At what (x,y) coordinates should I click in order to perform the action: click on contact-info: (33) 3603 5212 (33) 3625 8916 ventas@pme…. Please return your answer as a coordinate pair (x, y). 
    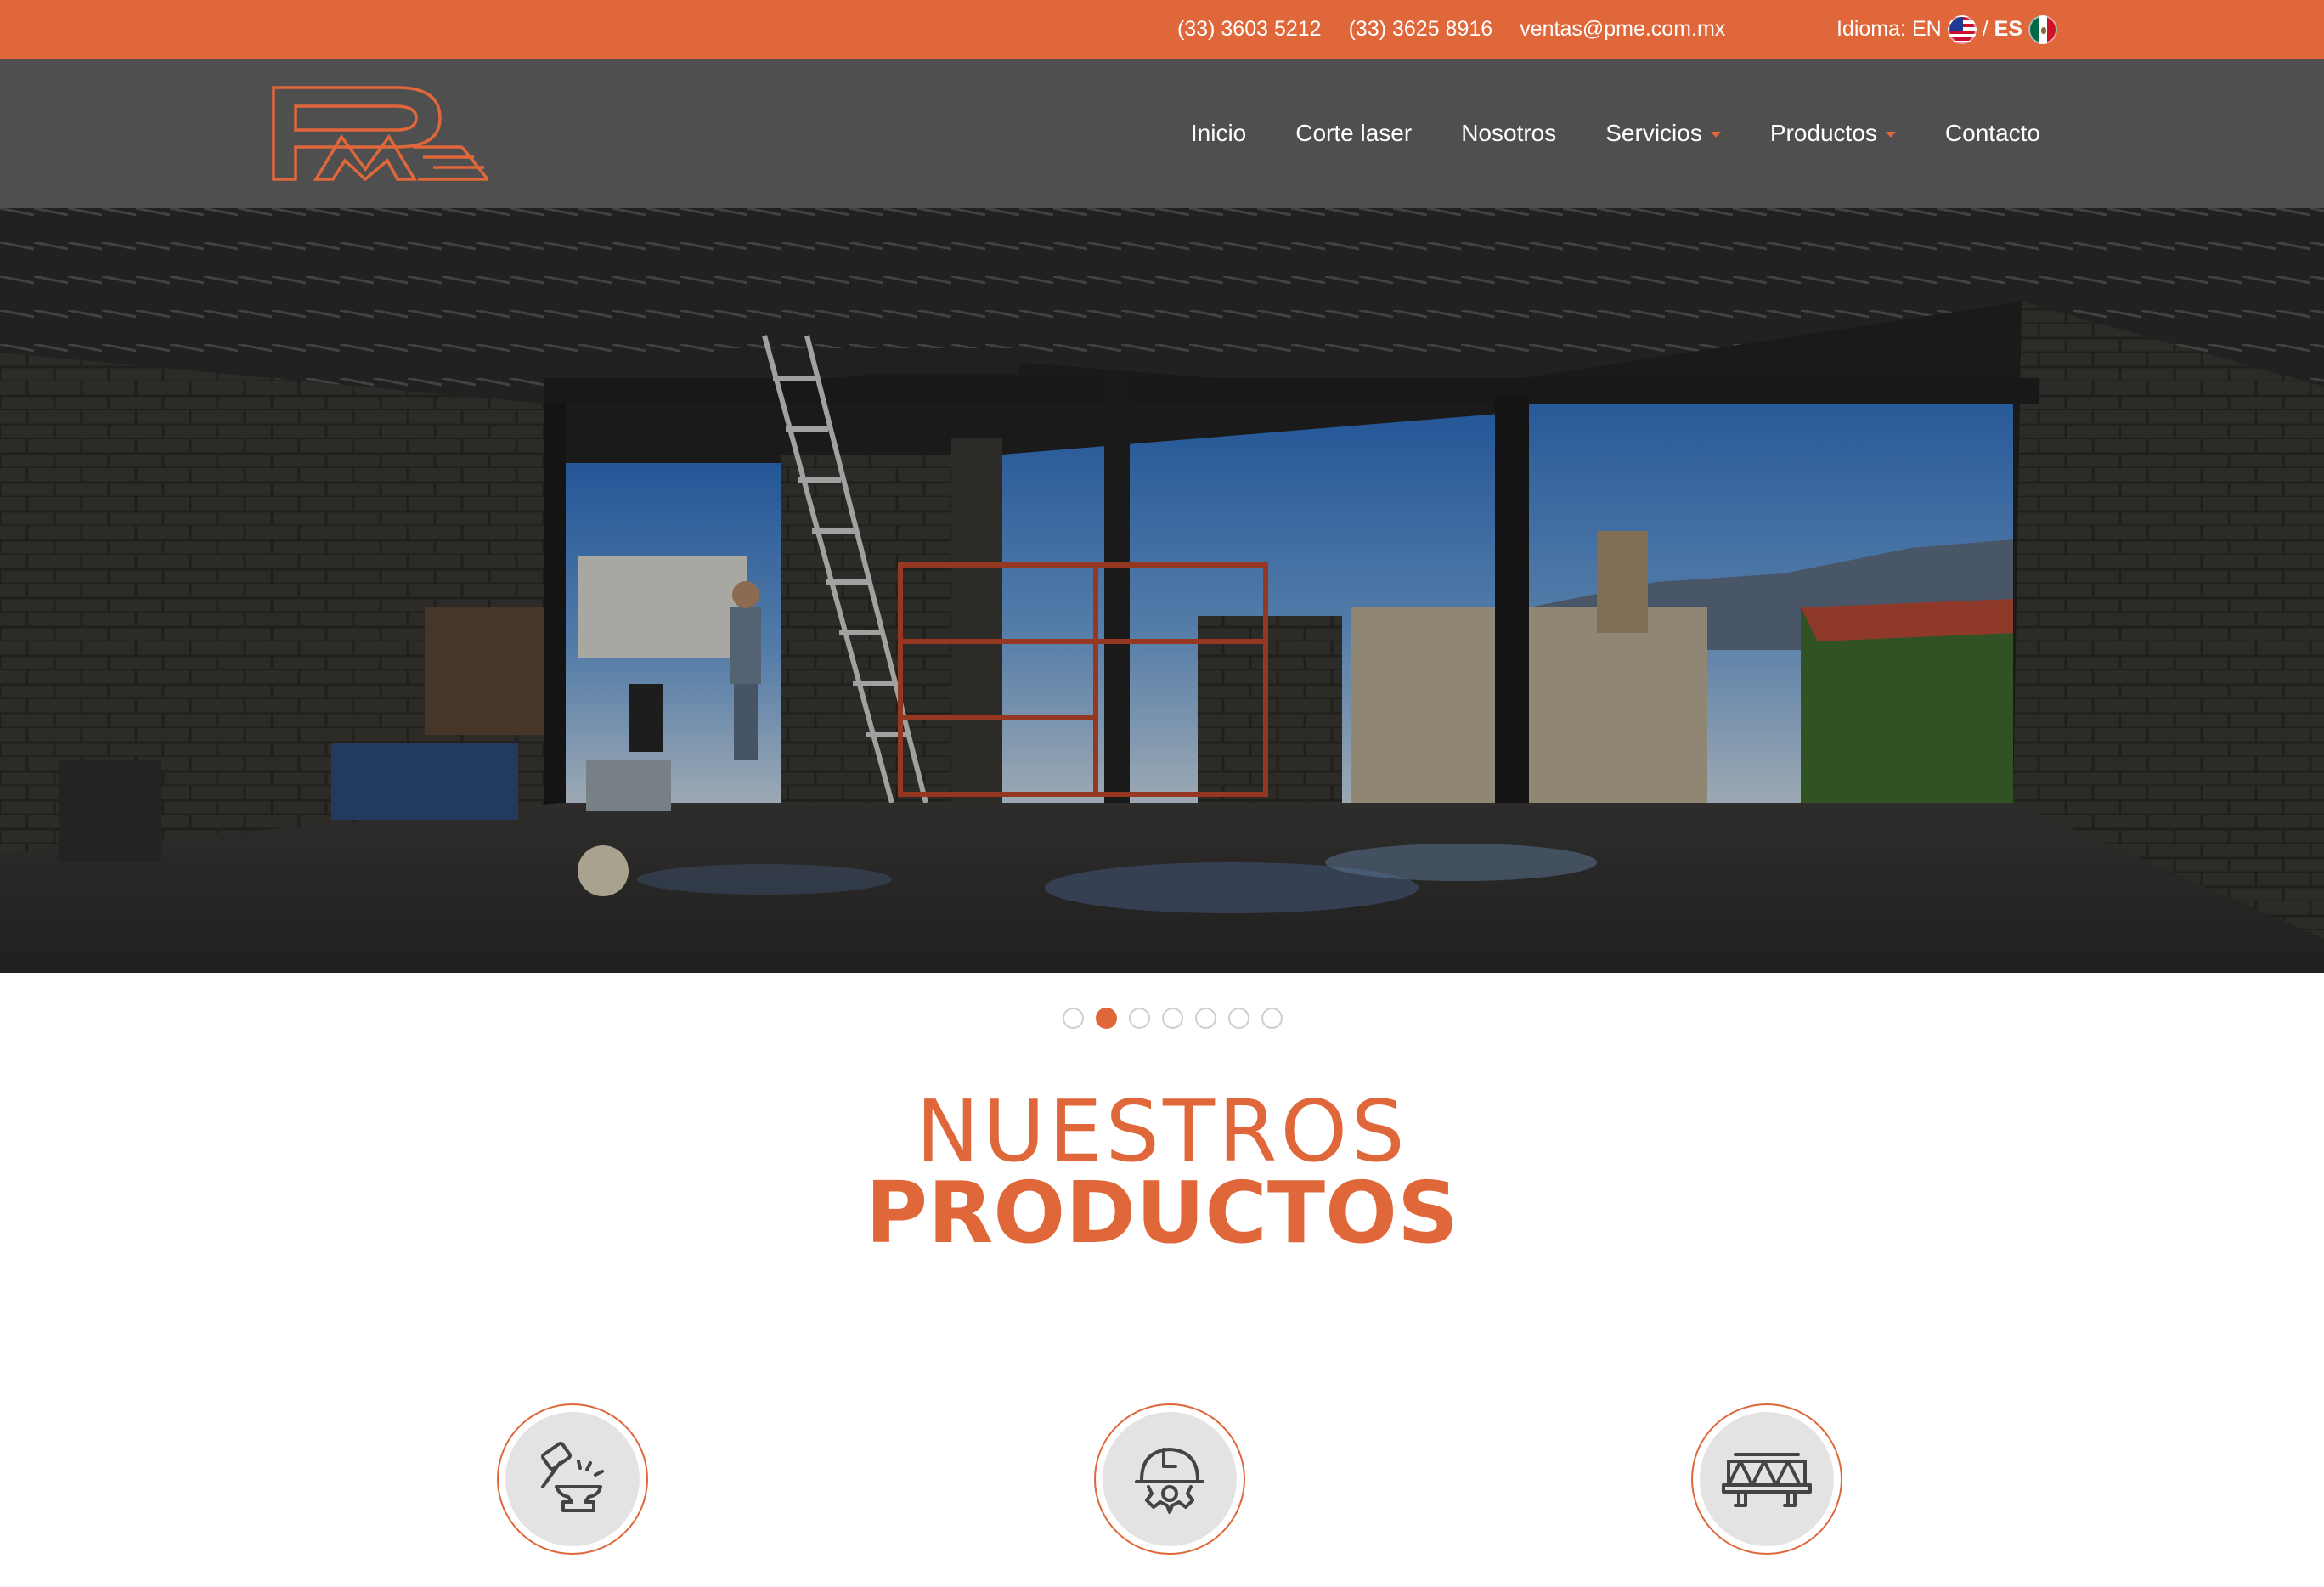
    Looking at the image, I should click on (1451, 29).